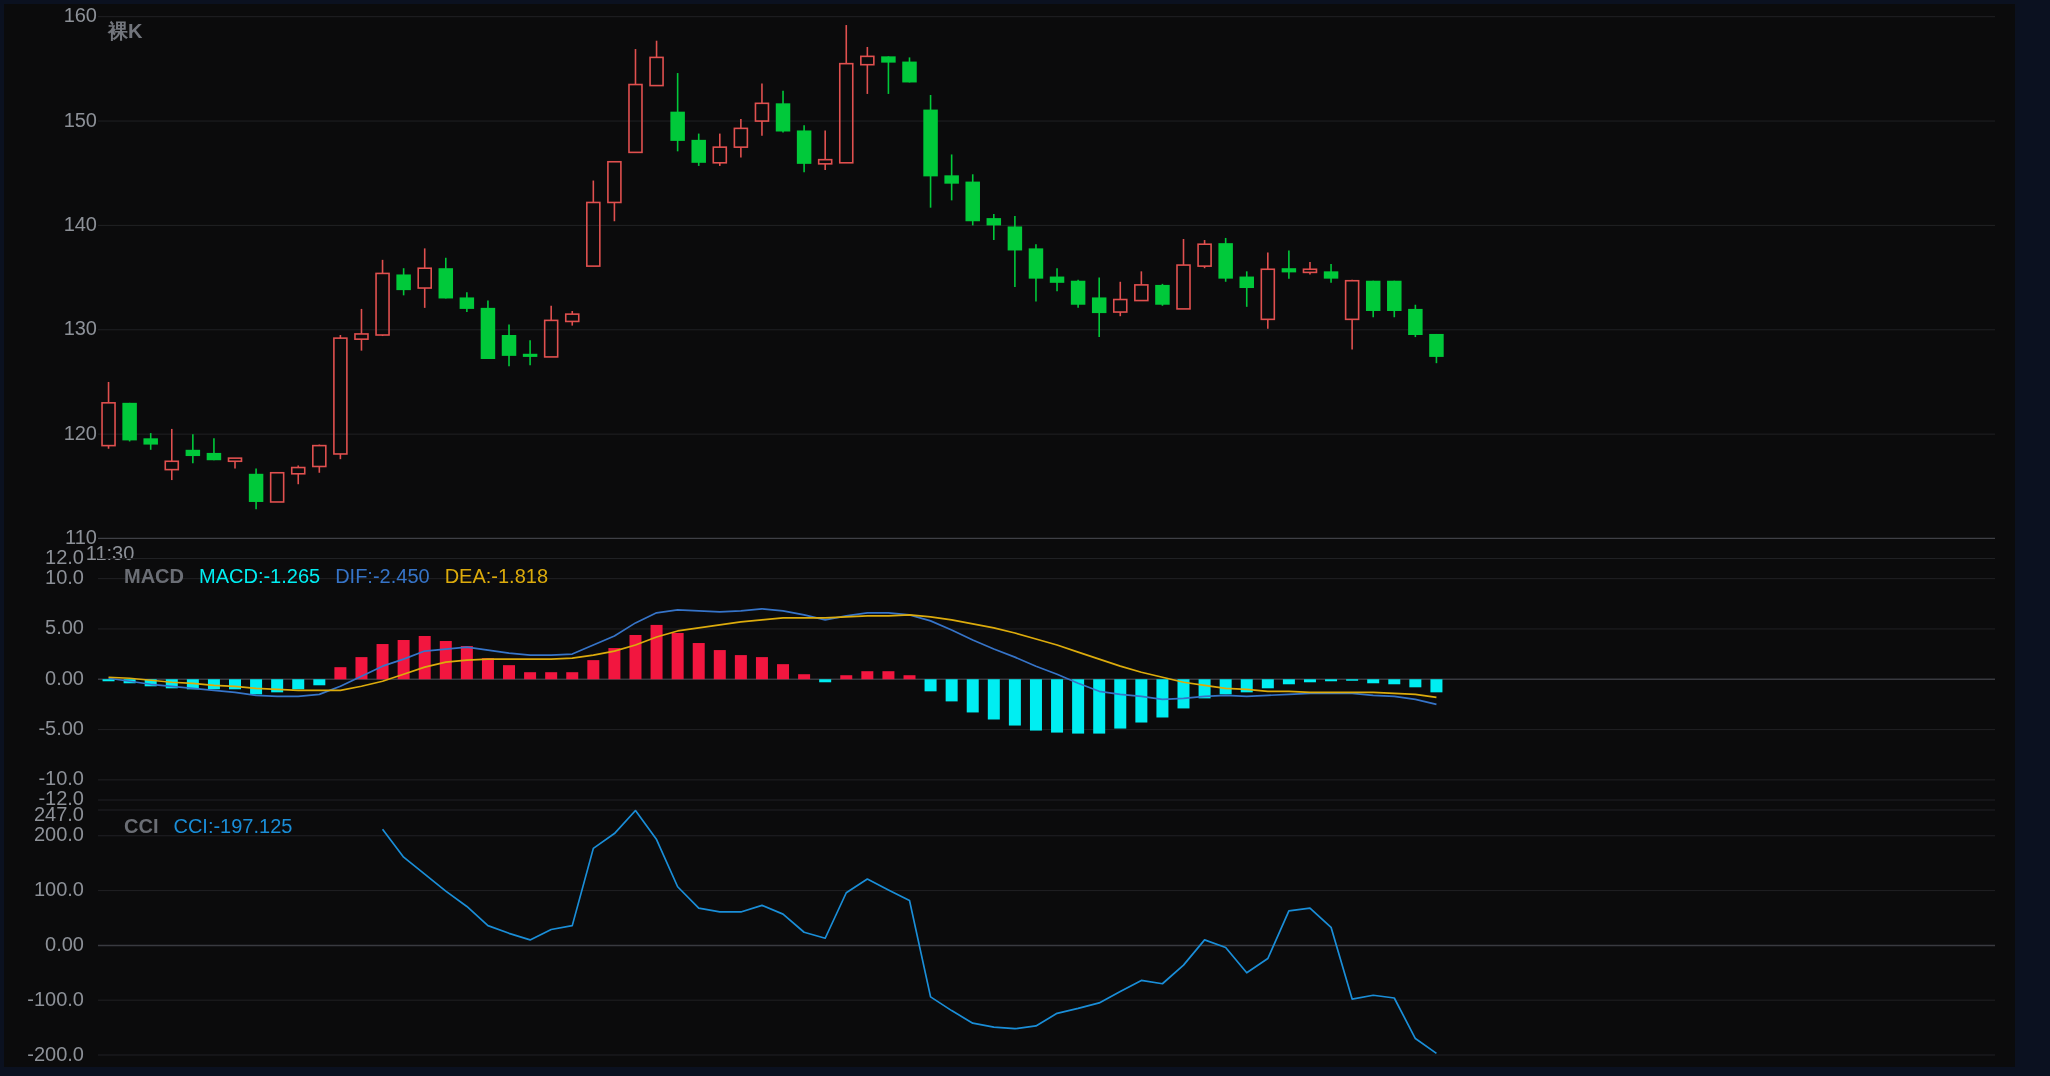 This screenshot has width=2050, height=1076. What do you see at coordinates (80, 223) in the screenshot?
I see `price-axis-label: 140` at bounding box center [80, 223].